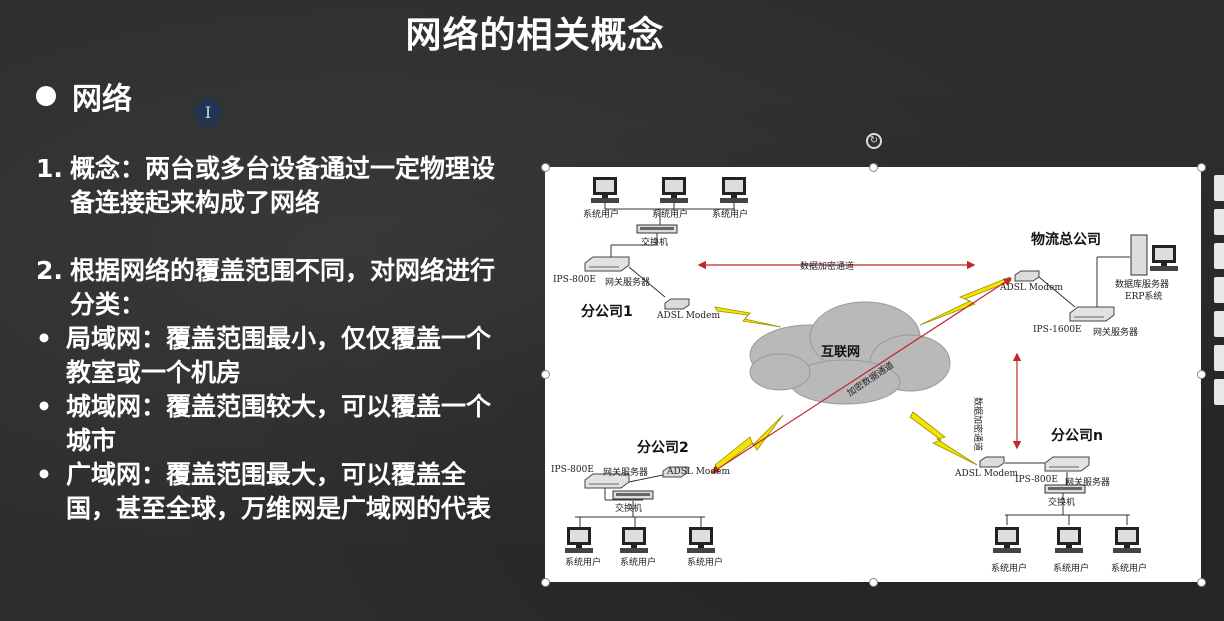 This screenshot has height=621, width=1224. I want to click on hq-label: 物流总公司, so click(1066, 240).